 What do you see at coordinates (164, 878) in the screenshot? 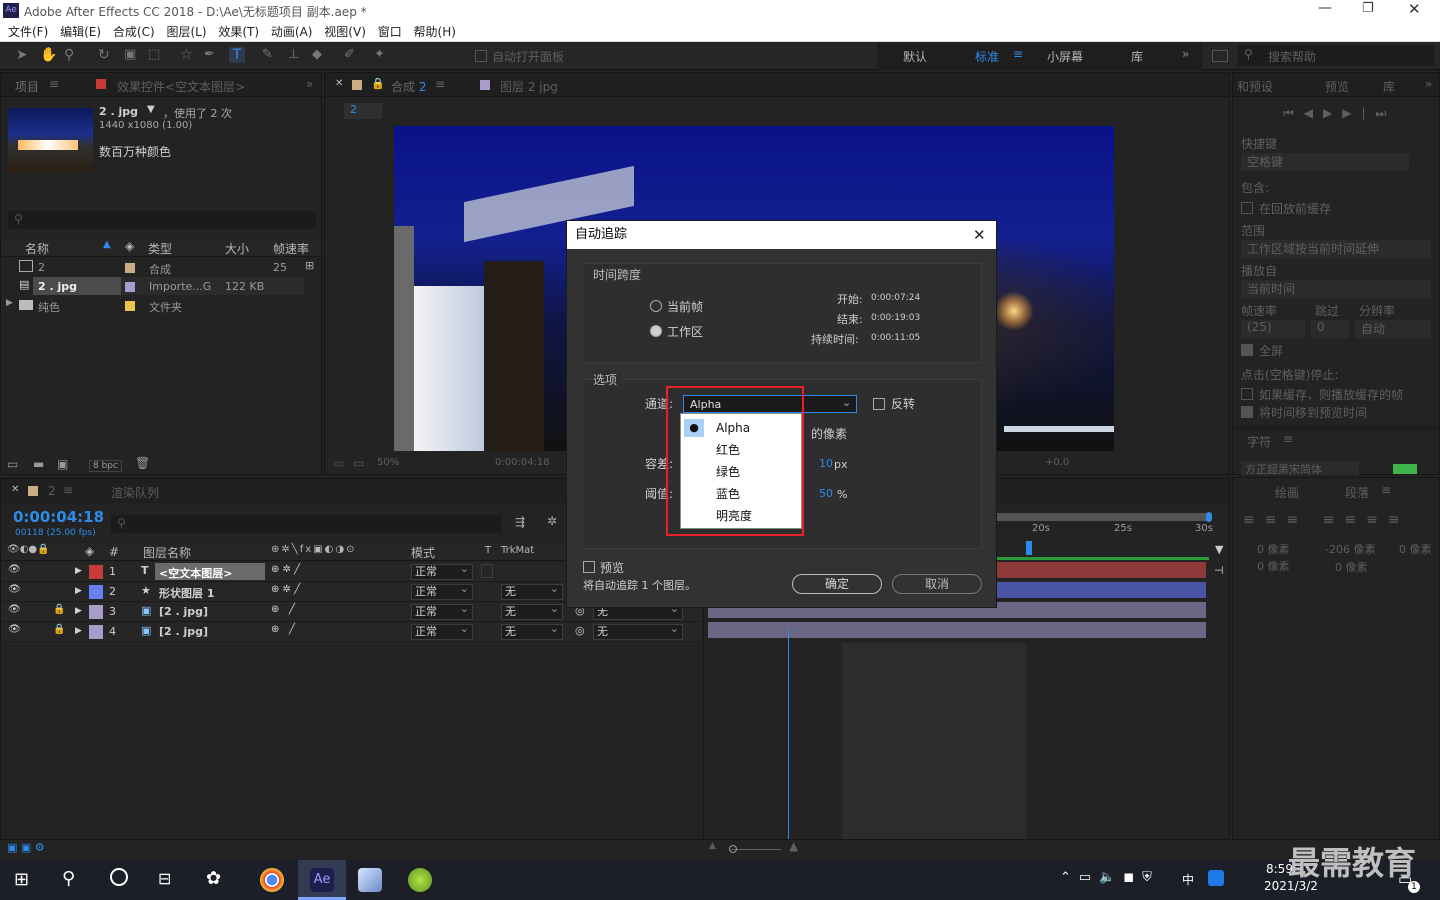
I see `task-view-icon: ⊟` at bounding box center [164, 878].